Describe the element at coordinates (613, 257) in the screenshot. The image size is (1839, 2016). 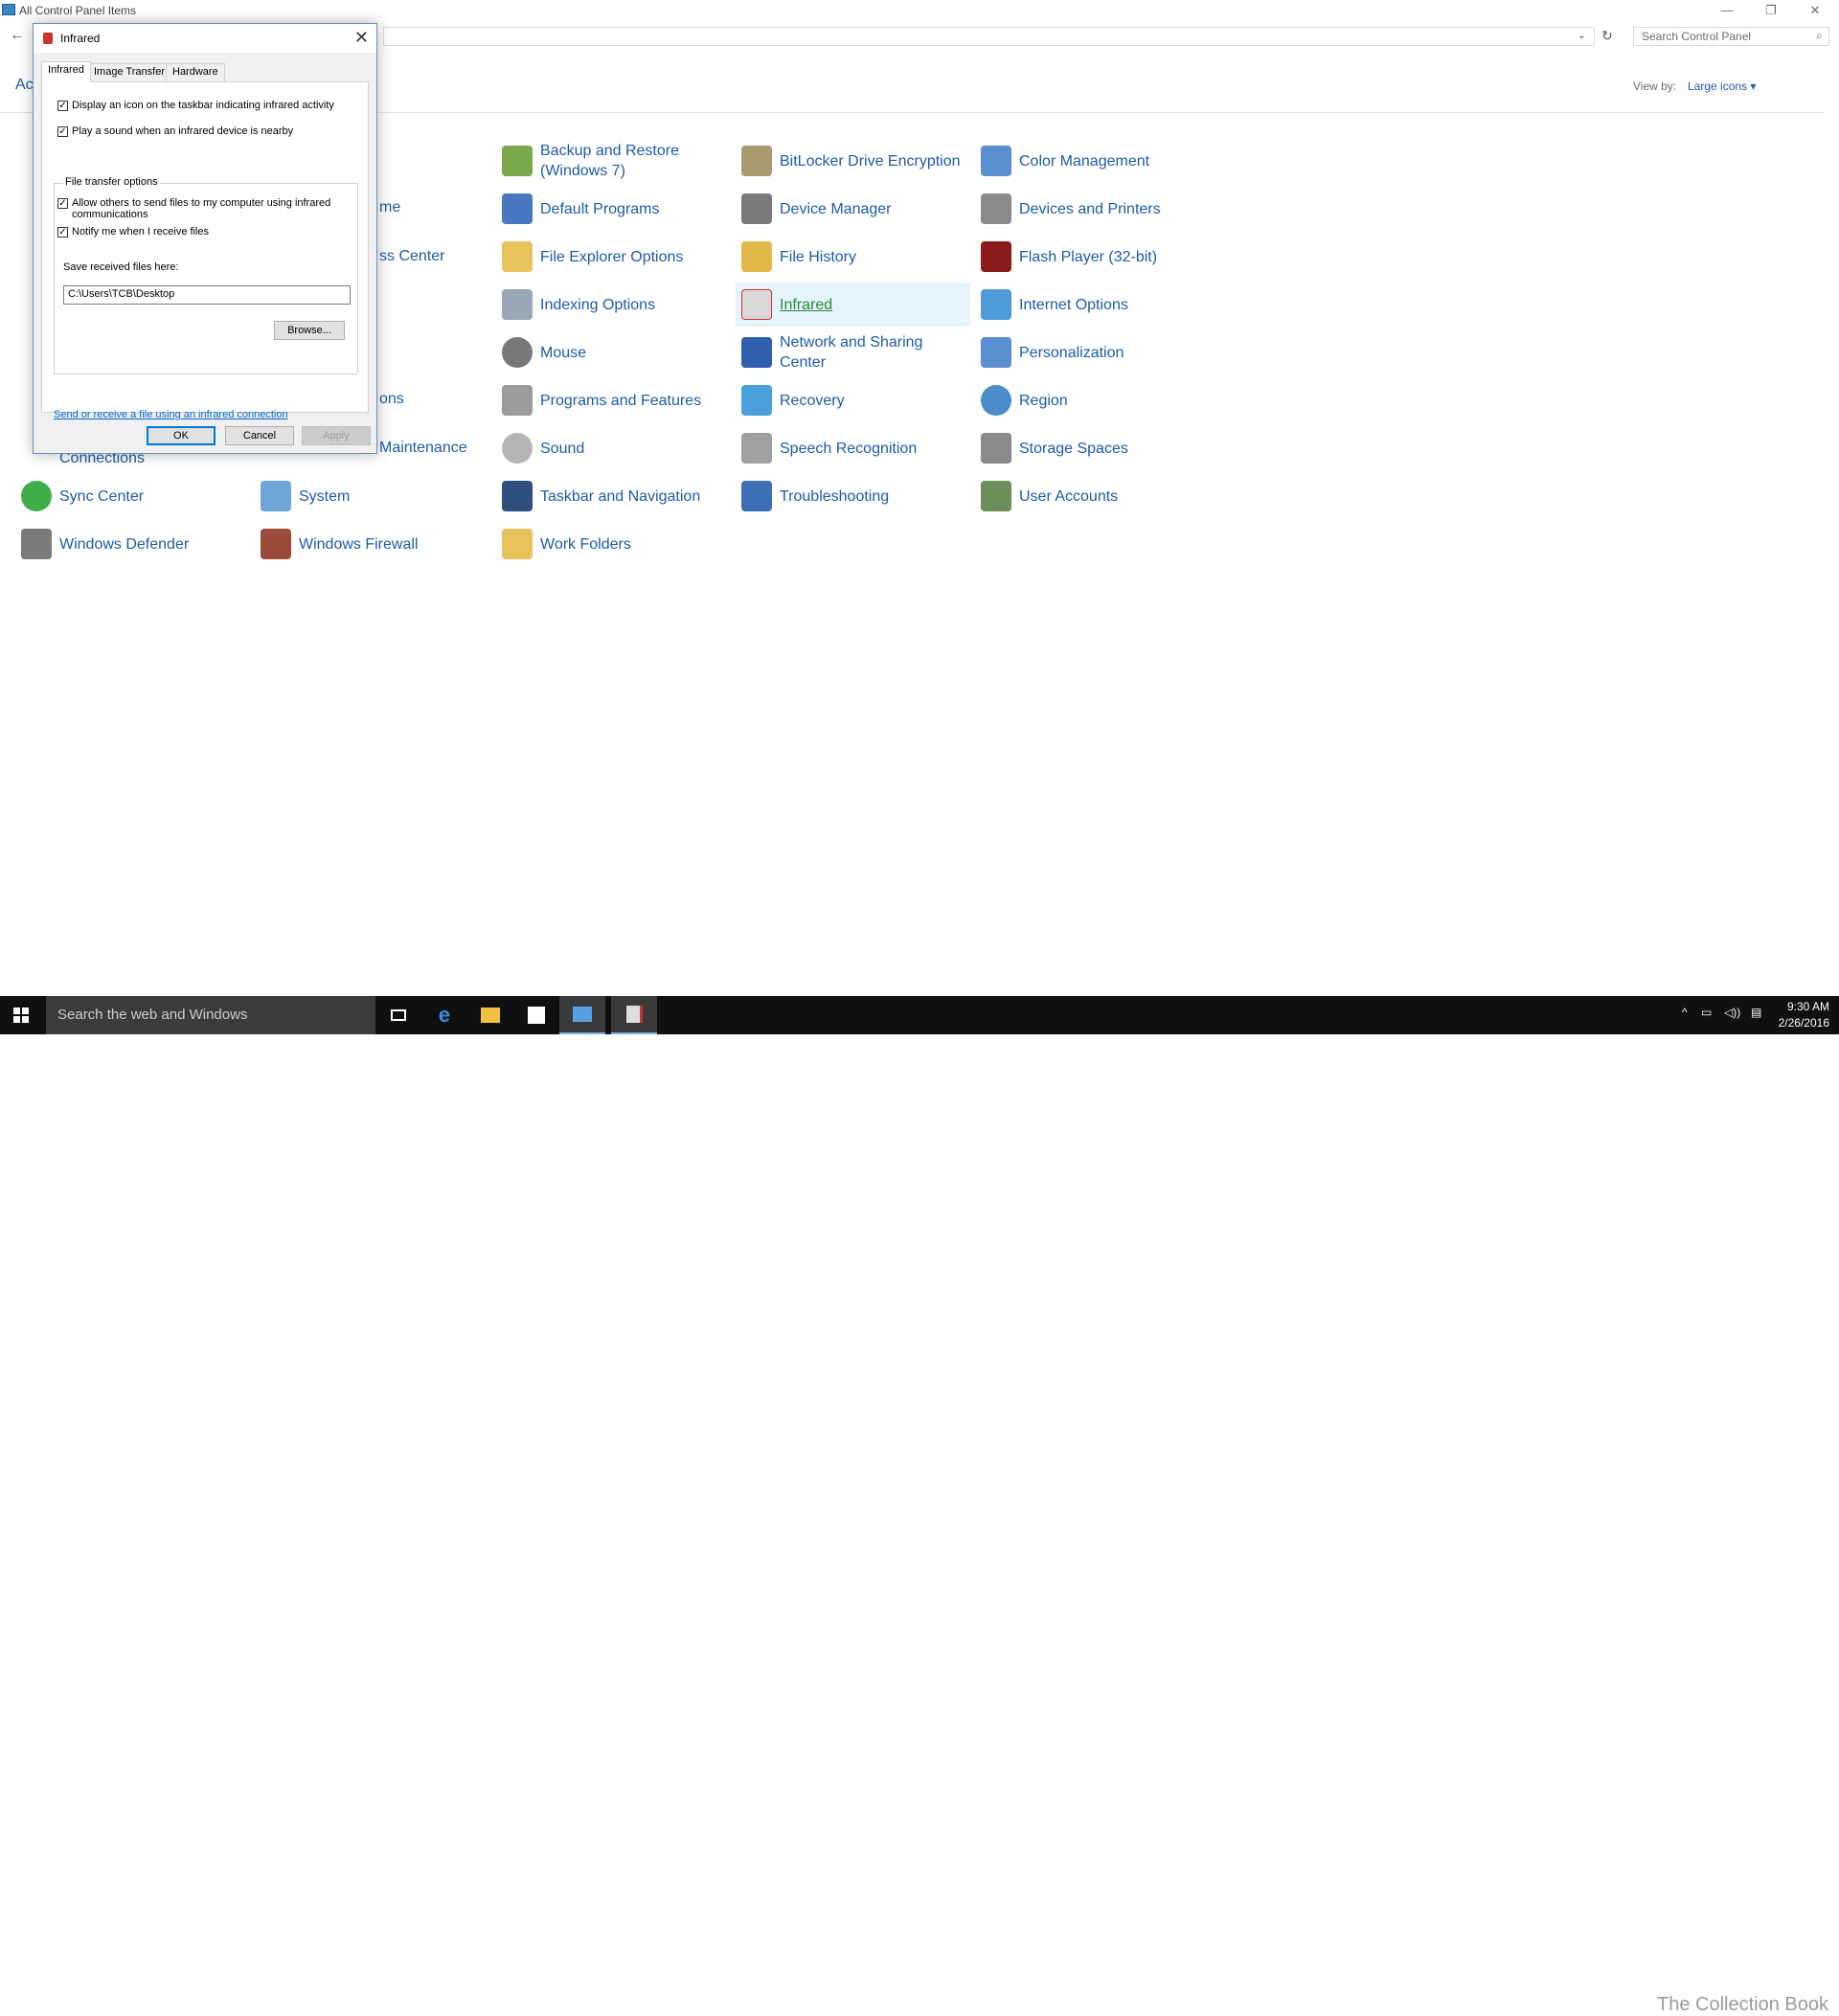
I see `cp-item-file-explorer-options: File Explorer Options` at that location.